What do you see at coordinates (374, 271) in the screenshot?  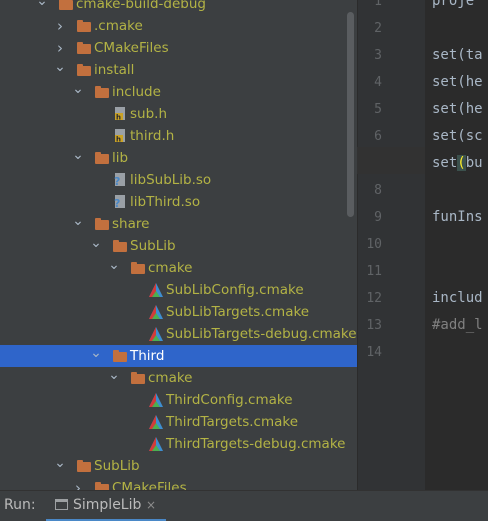 I see `line-number: 11` at bounding box center [374, 271].